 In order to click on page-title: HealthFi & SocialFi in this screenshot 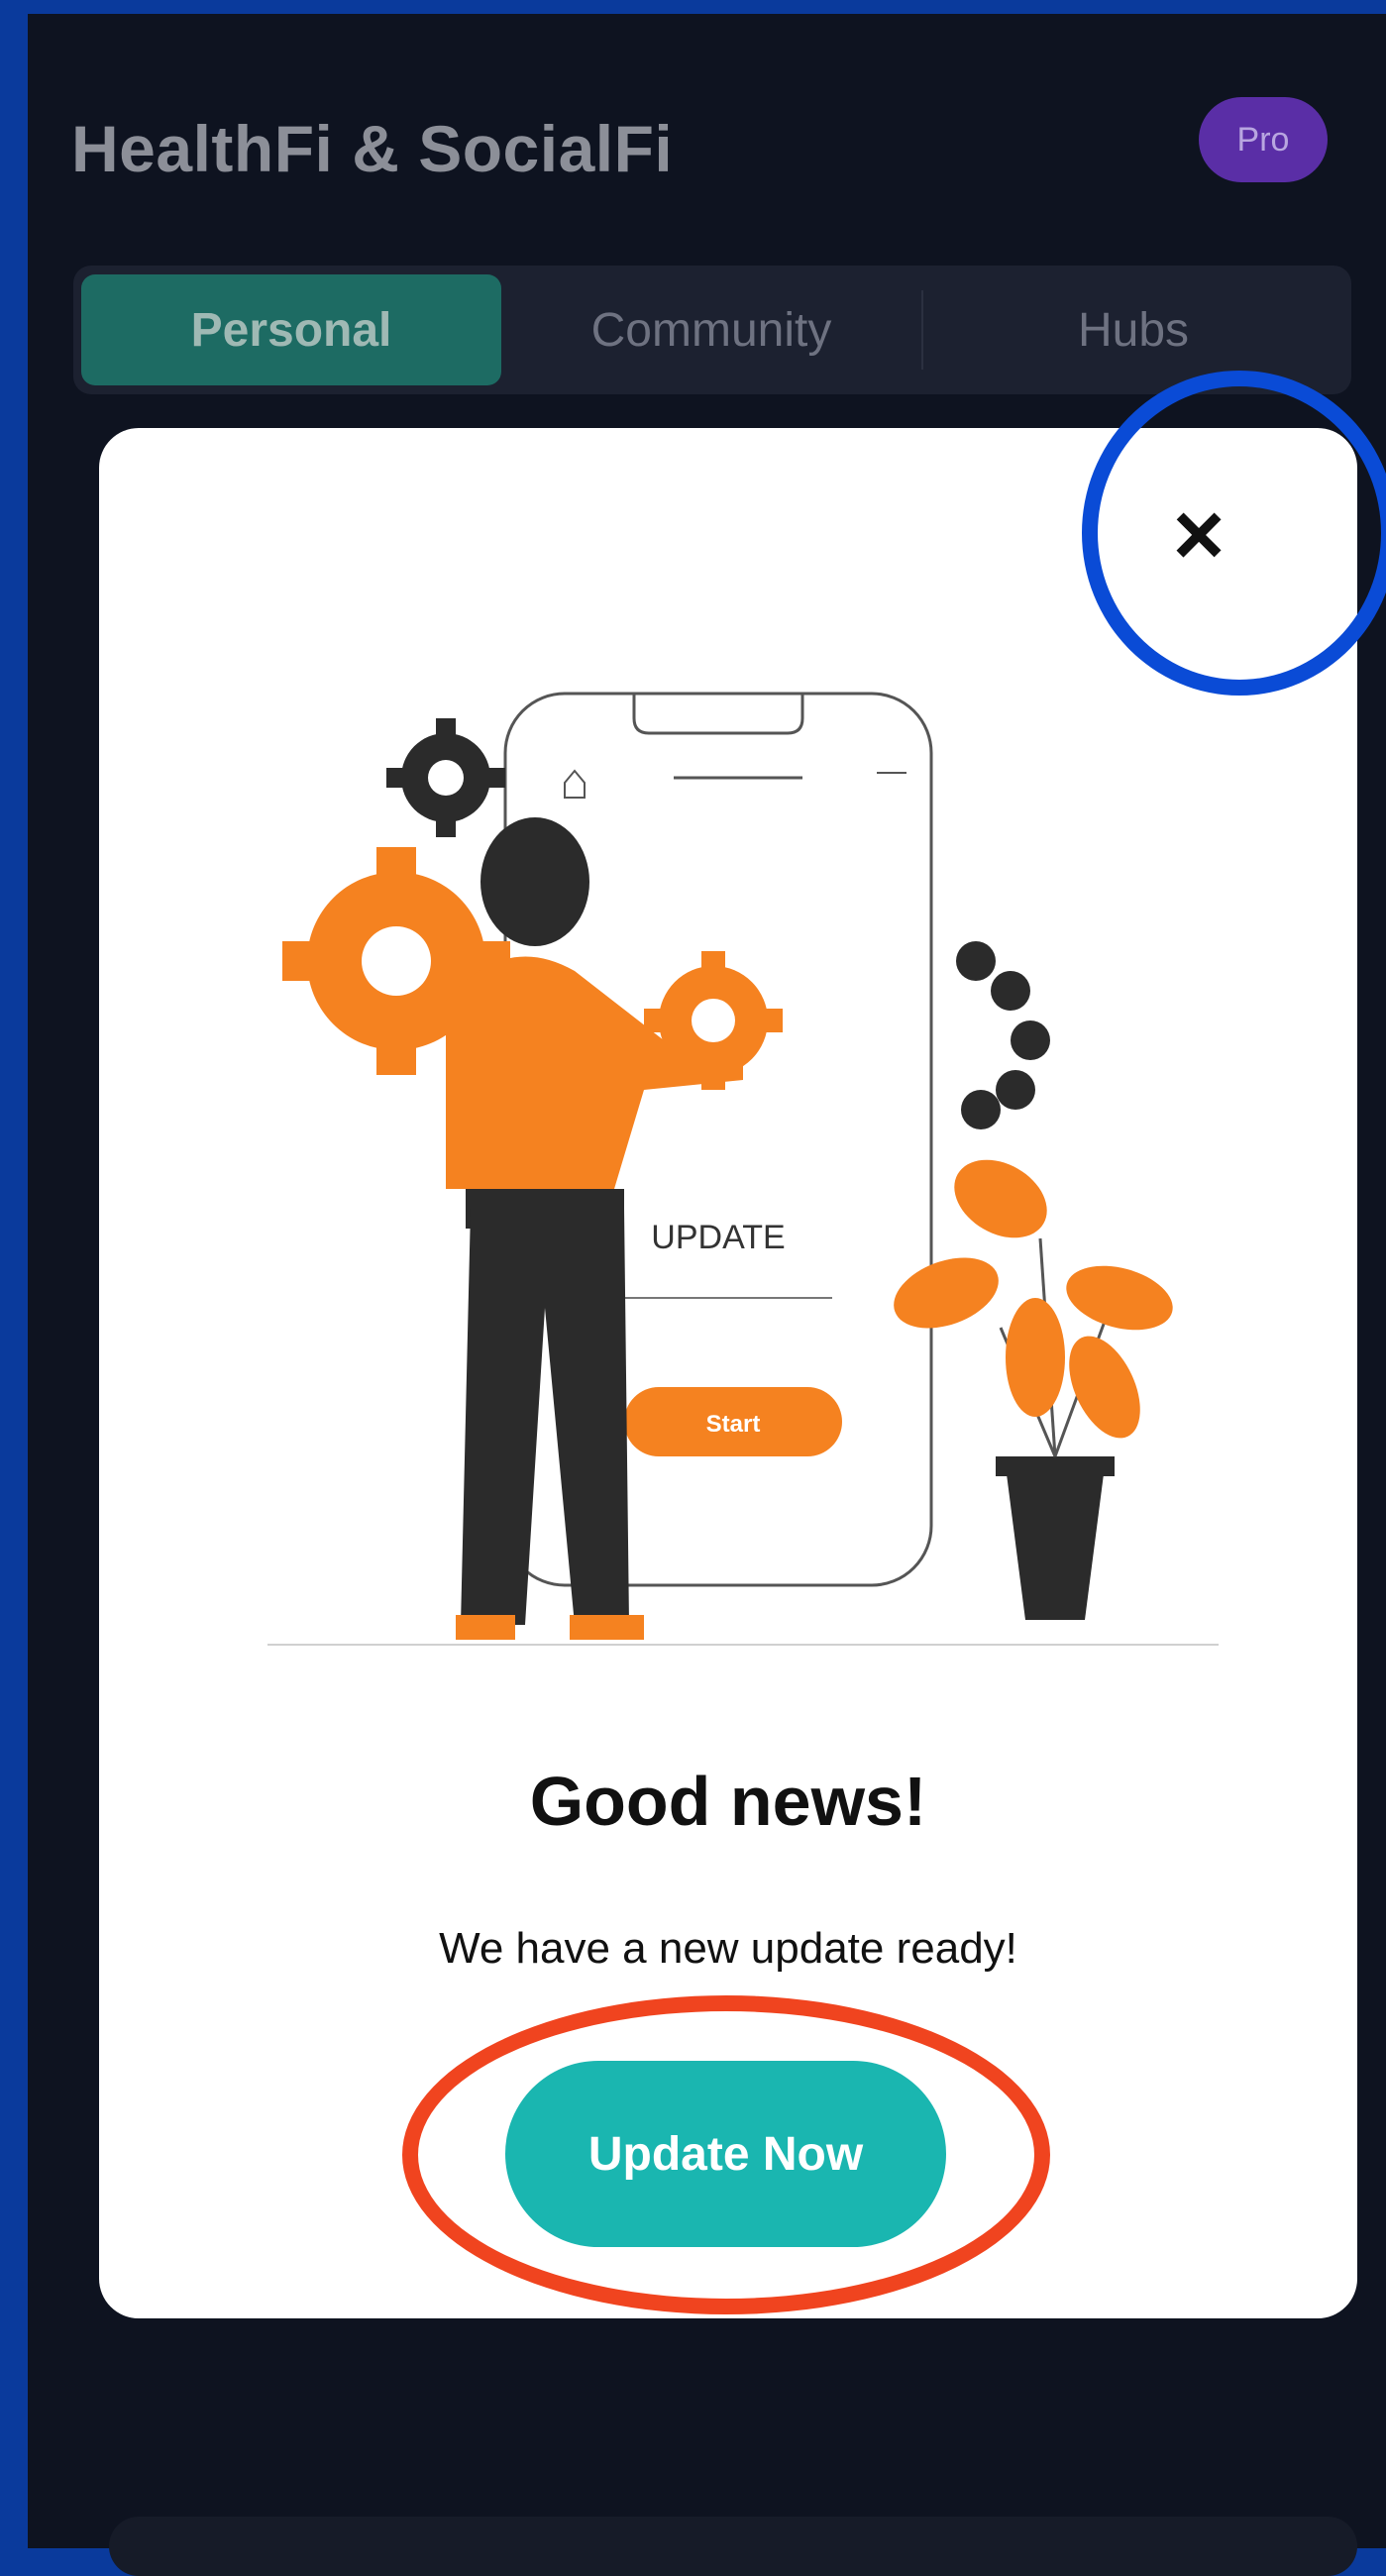, I will do `click(372, 148)`.